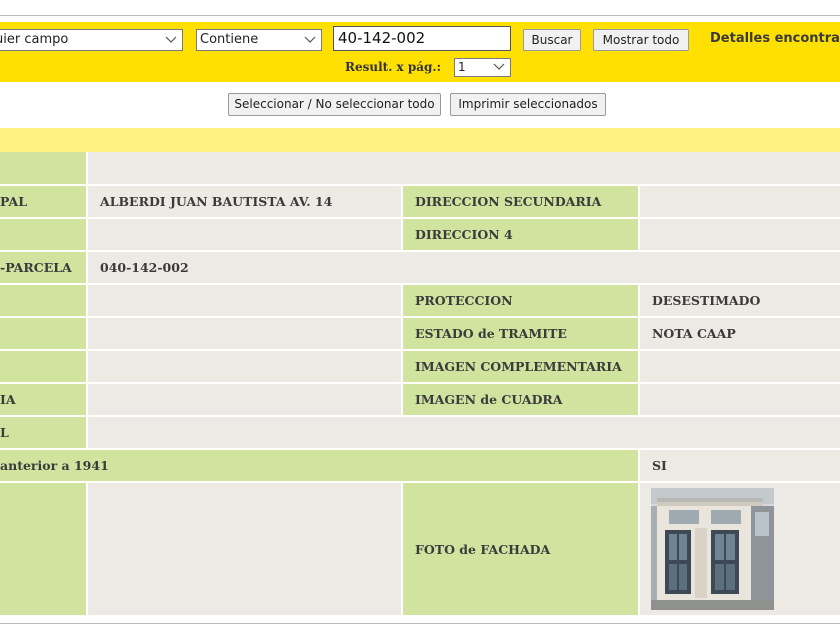  What do you see at coordinates (91, 40) in the screenshot?
I see `search-field-select: uier campo` at bounding box center [91, 40].